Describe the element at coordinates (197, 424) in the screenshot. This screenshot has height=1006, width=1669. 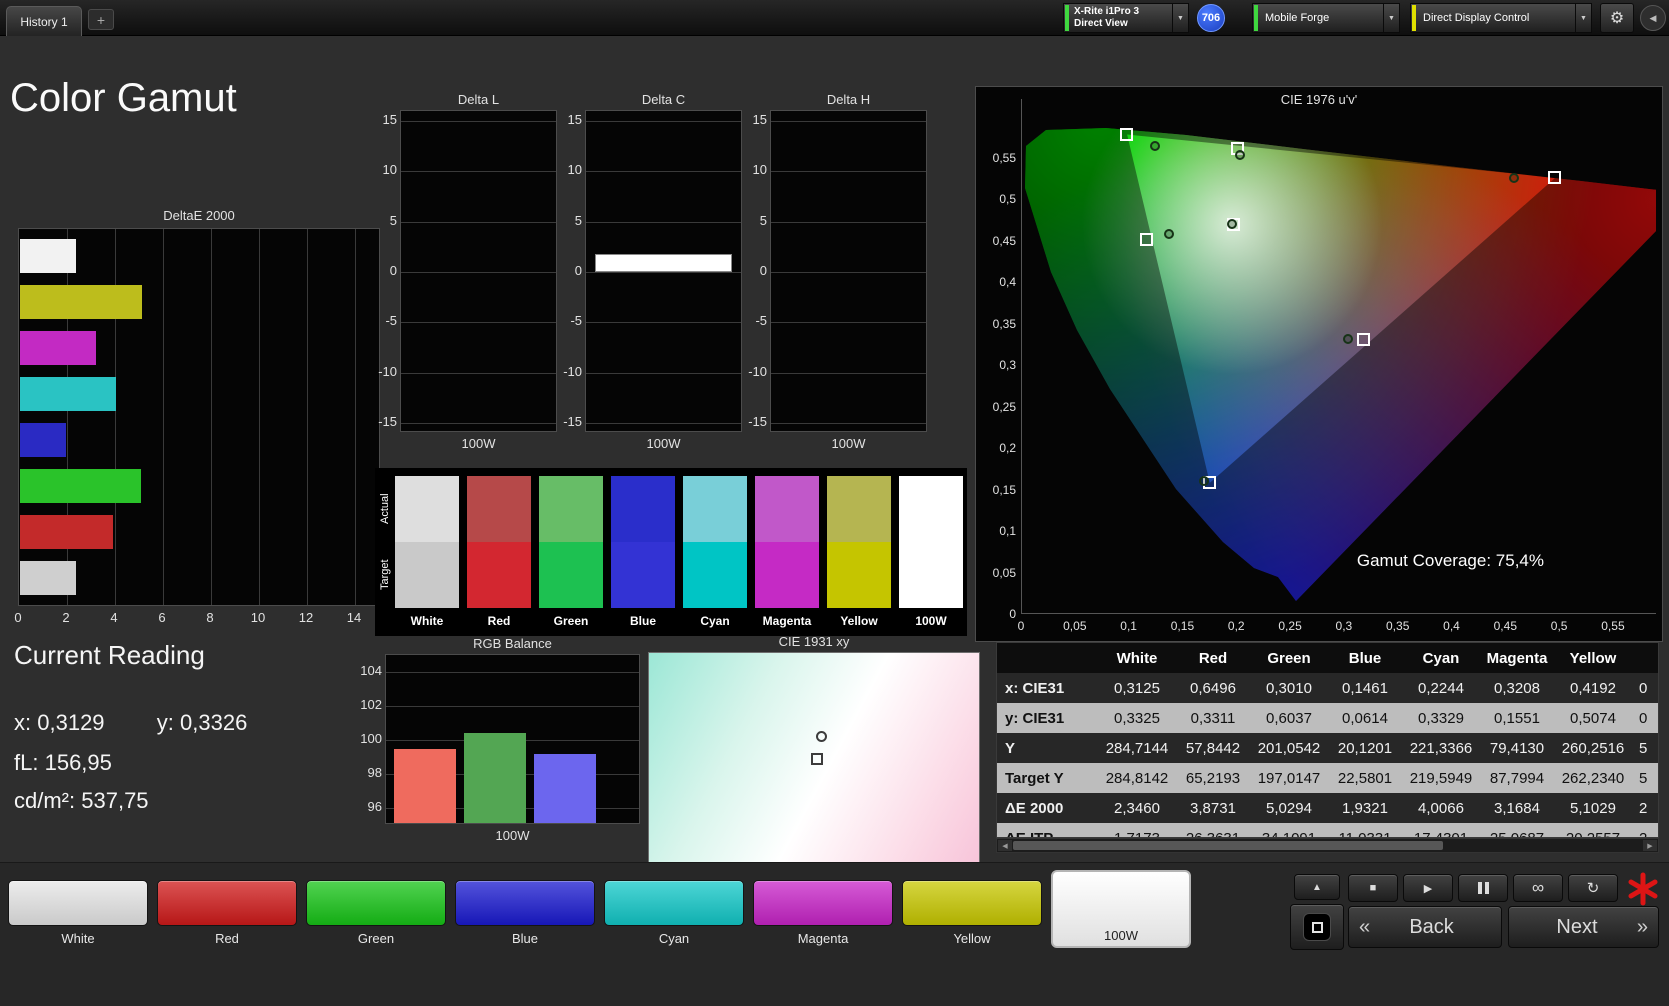
I see `deltae2000-chart: DeltaE 2000 0 2 4 6 8 10 12 14` at that location.